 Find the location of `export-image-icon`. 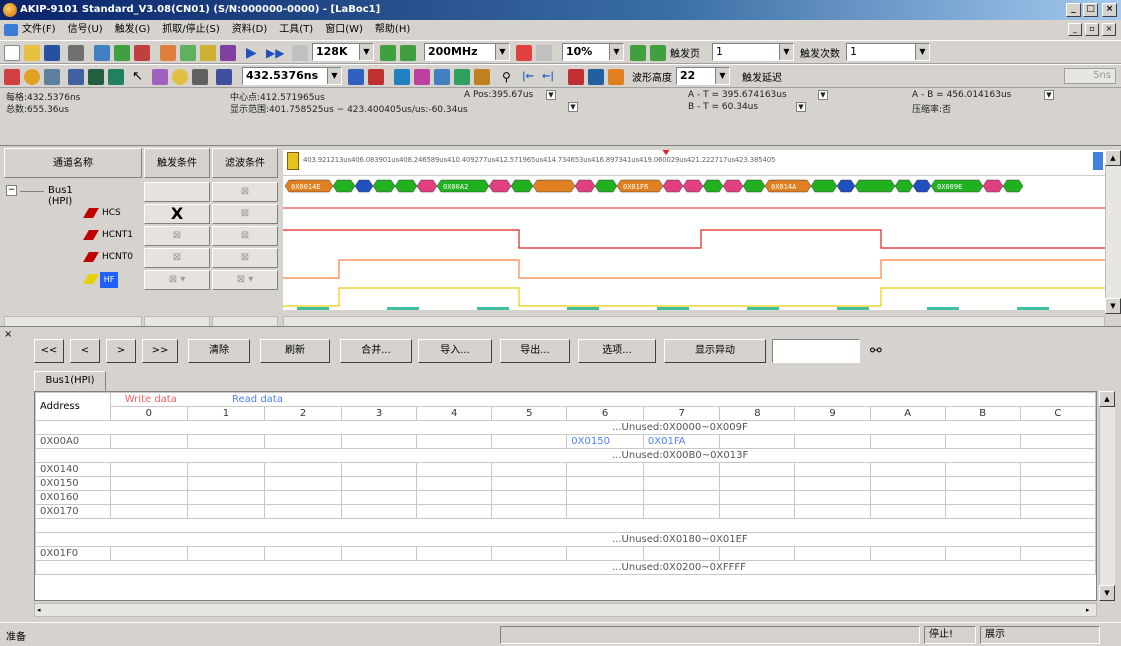

export-image-icon is located at coordinates (596, 77).